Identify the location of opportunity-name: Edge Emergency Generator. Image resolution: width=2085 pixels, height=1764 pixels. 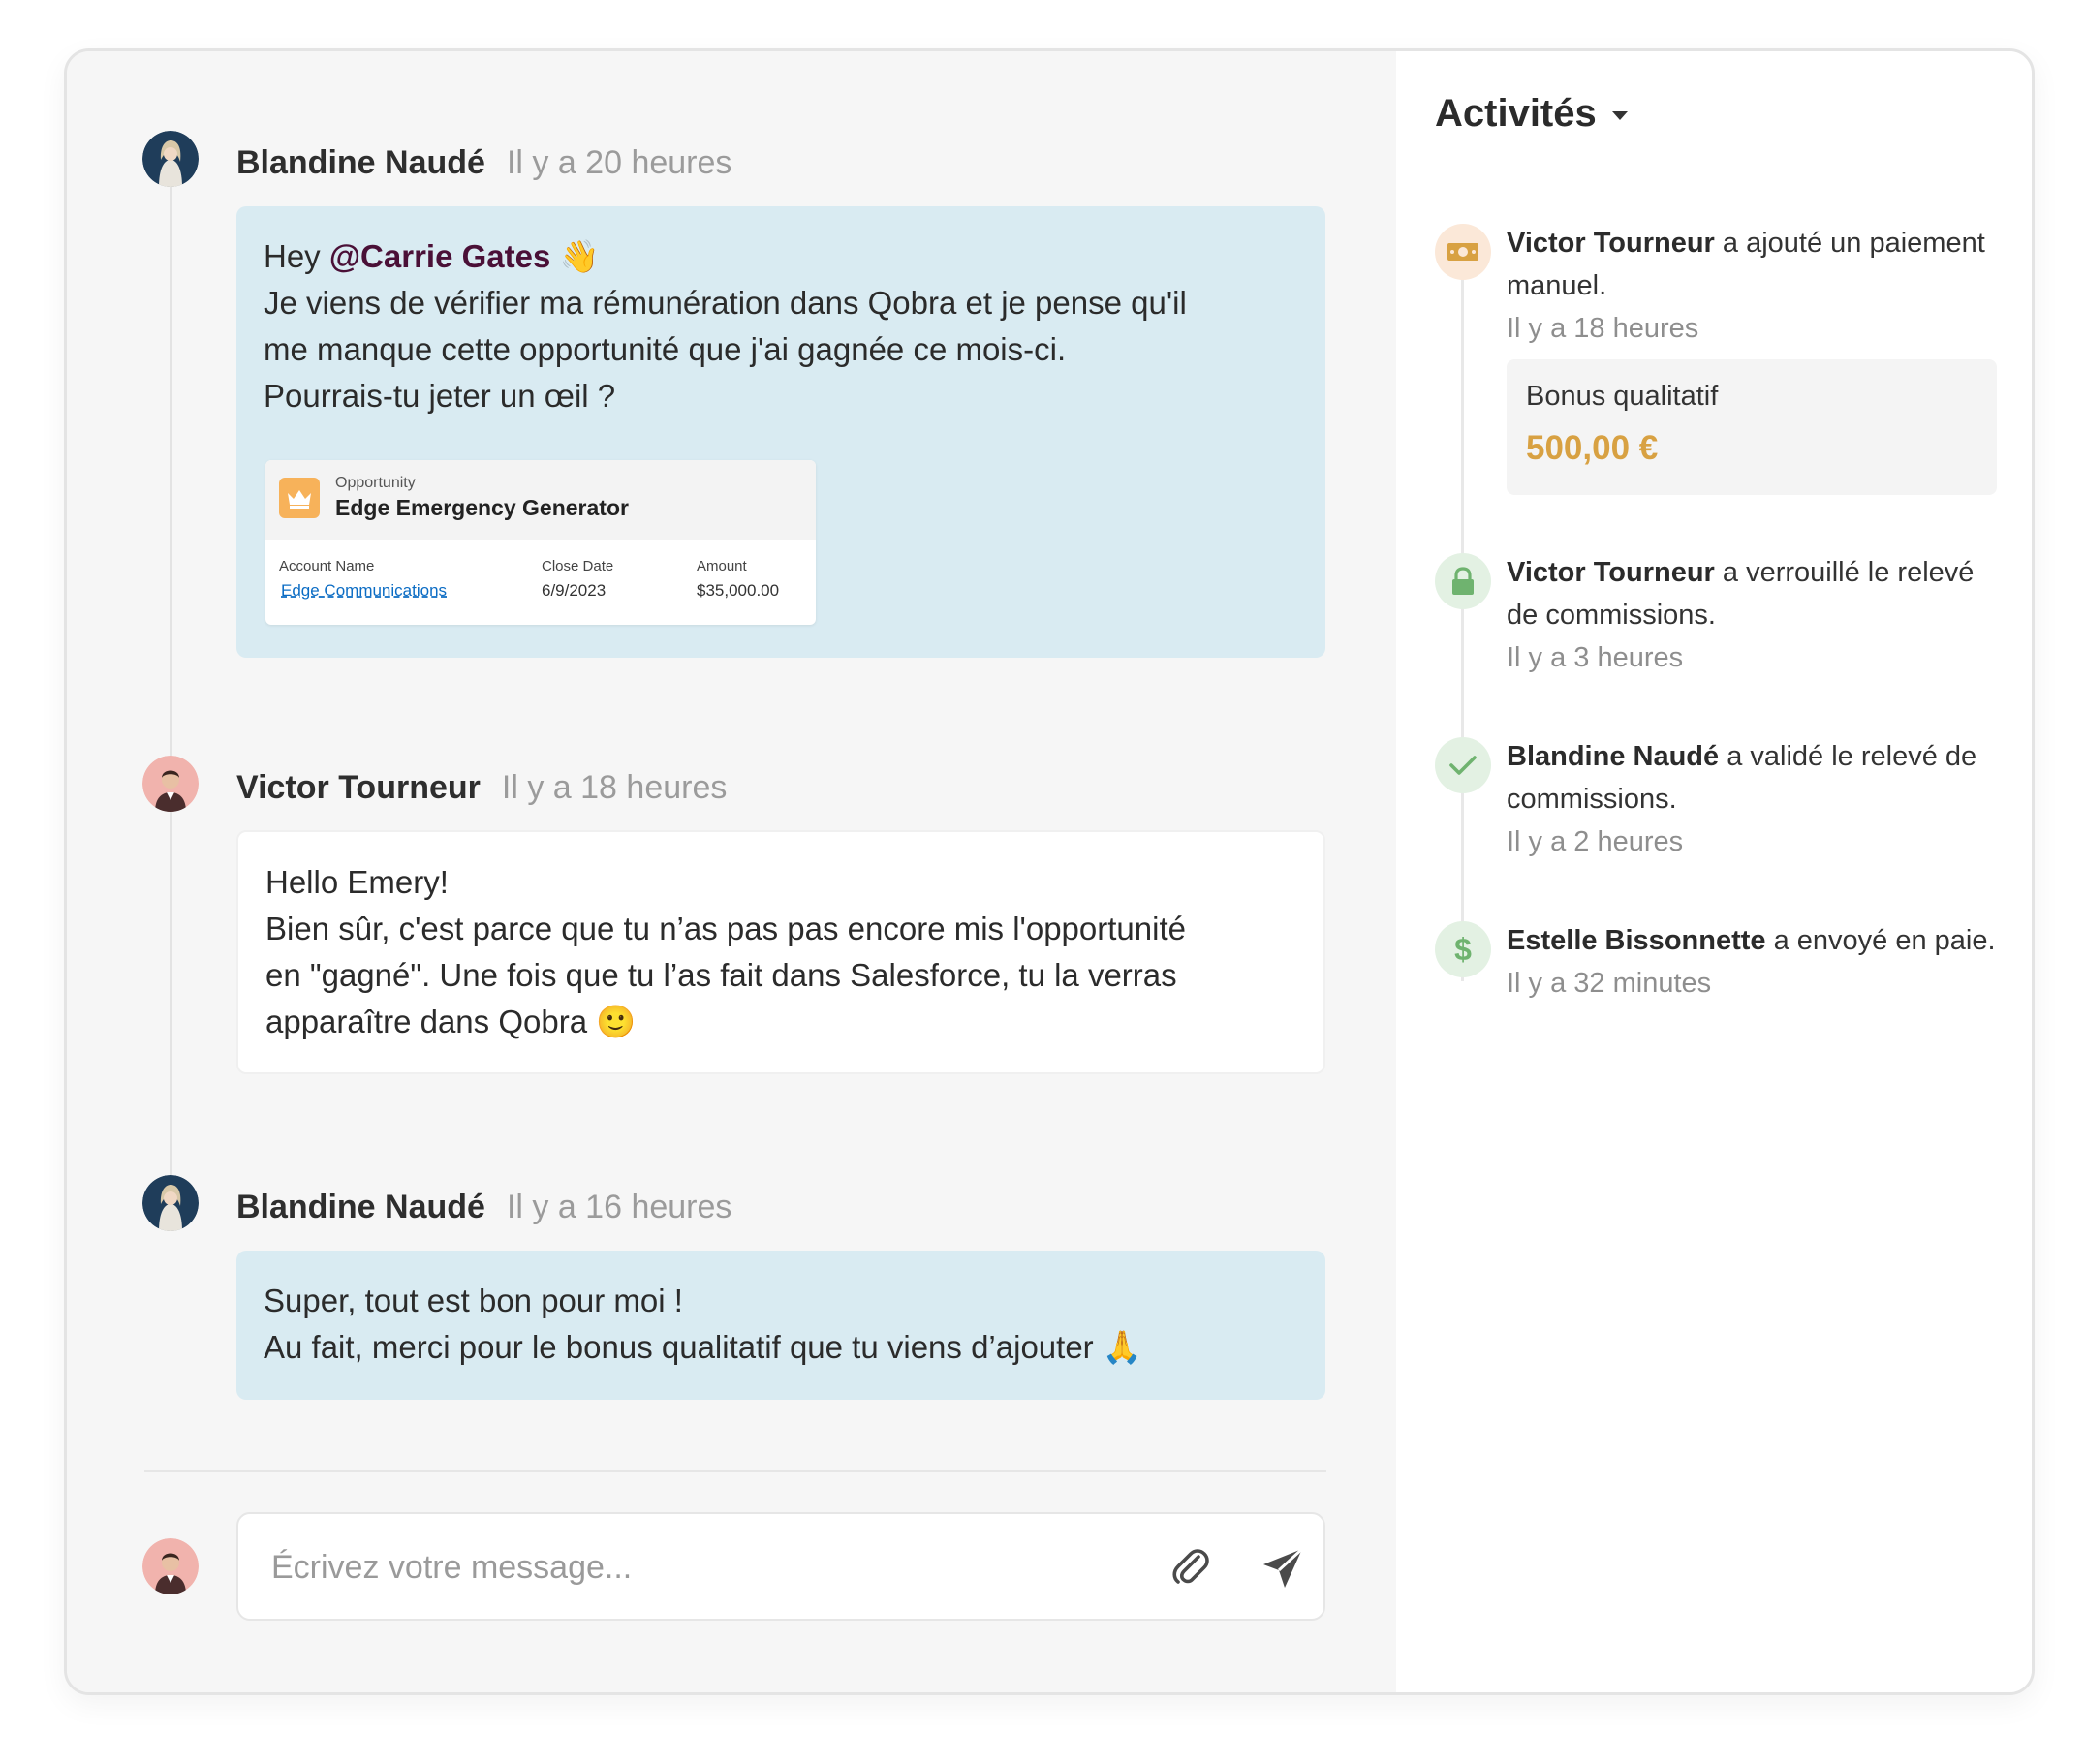
(482, 507).